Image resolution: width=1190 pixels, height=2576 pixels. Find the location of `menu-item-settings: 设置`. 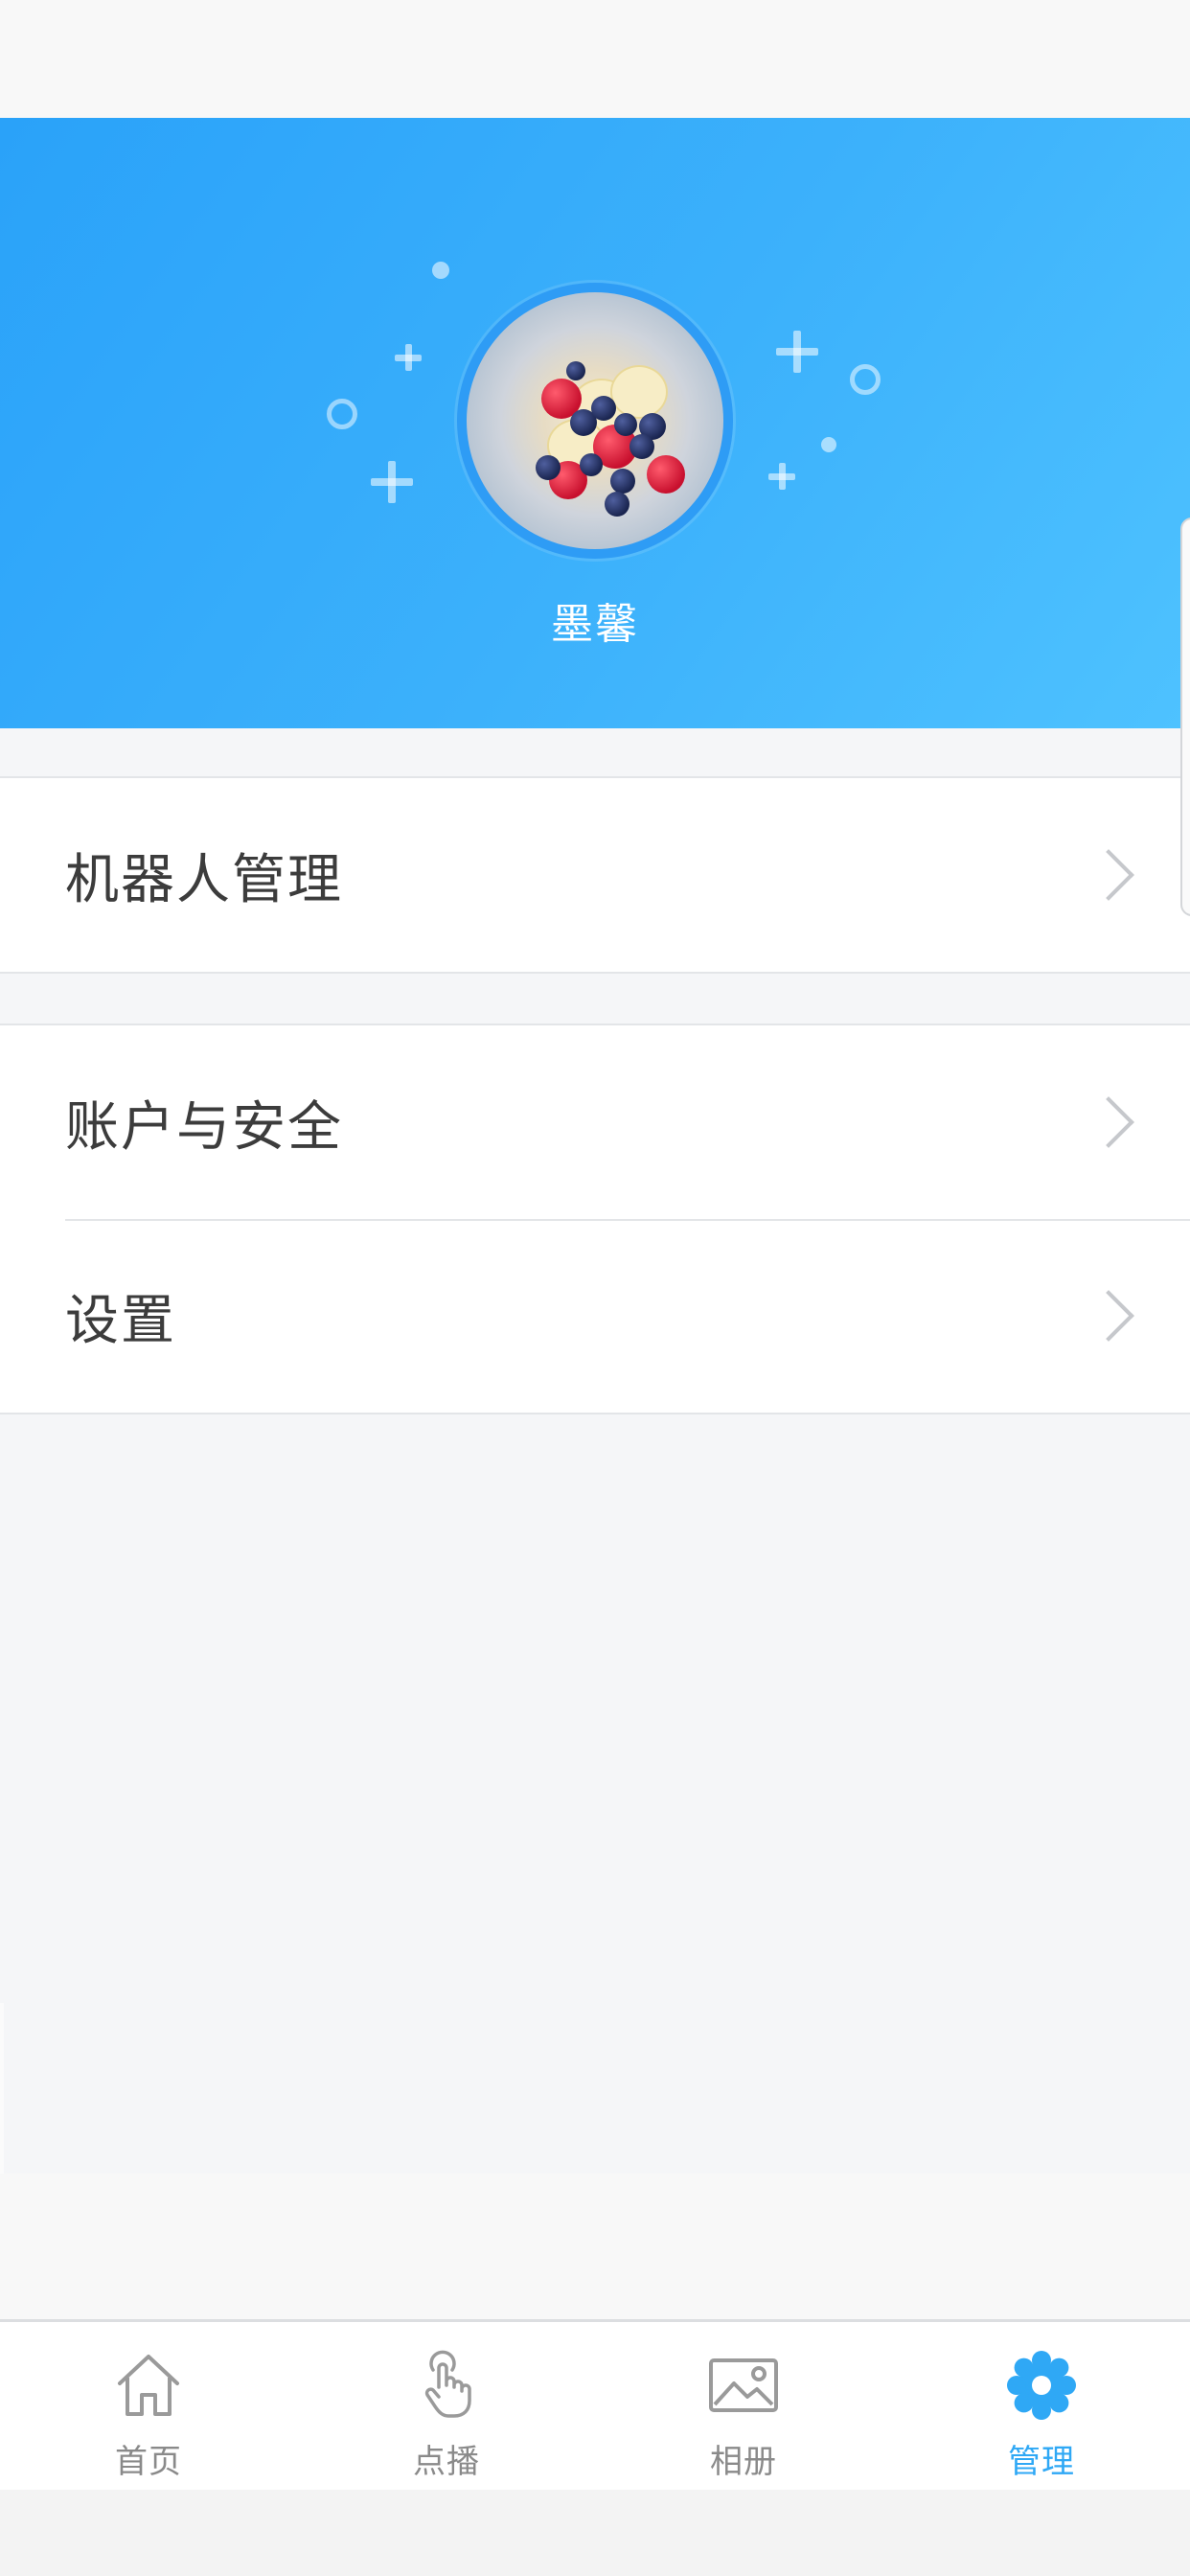

menu-item-settings: 设置 is located at coordinates (595, 1316).